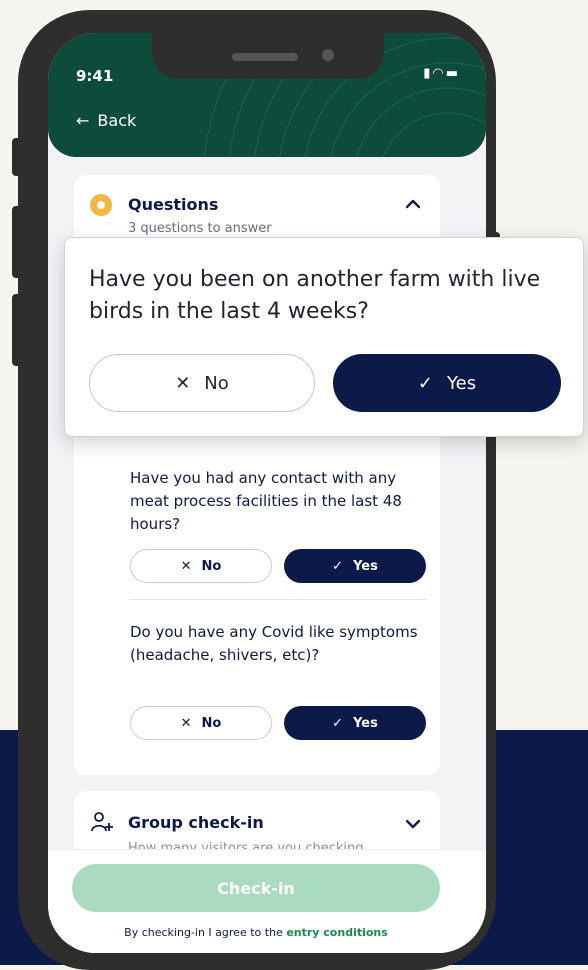 This screenshot has height=970, width=588. I want to click on phone-notch, so click(268, 56).